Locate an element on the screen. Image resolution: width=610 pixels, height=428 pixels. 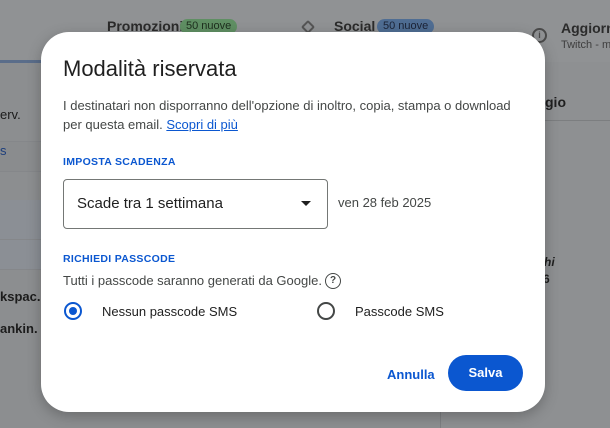
reading-pane-text: hi is located at coordinates (549, 262).